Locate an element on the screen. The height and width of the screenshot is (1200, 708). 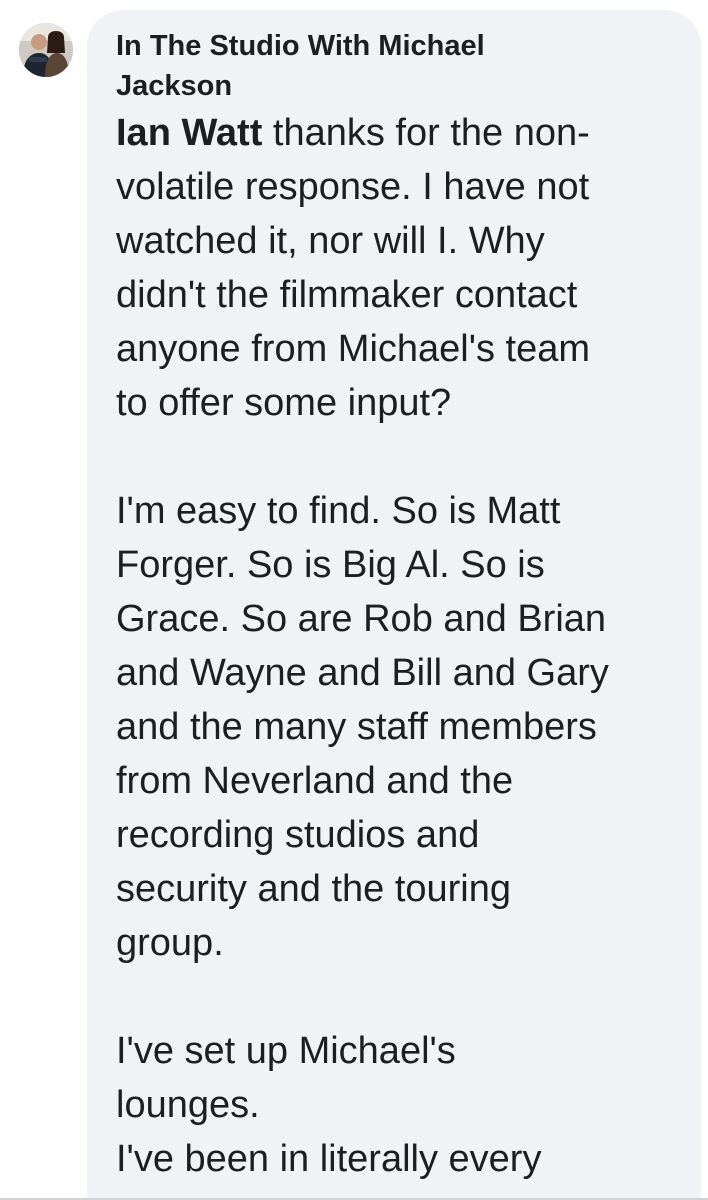
comment-line: Ian Watt thanks for the non- is located at coordinates (401, 133).